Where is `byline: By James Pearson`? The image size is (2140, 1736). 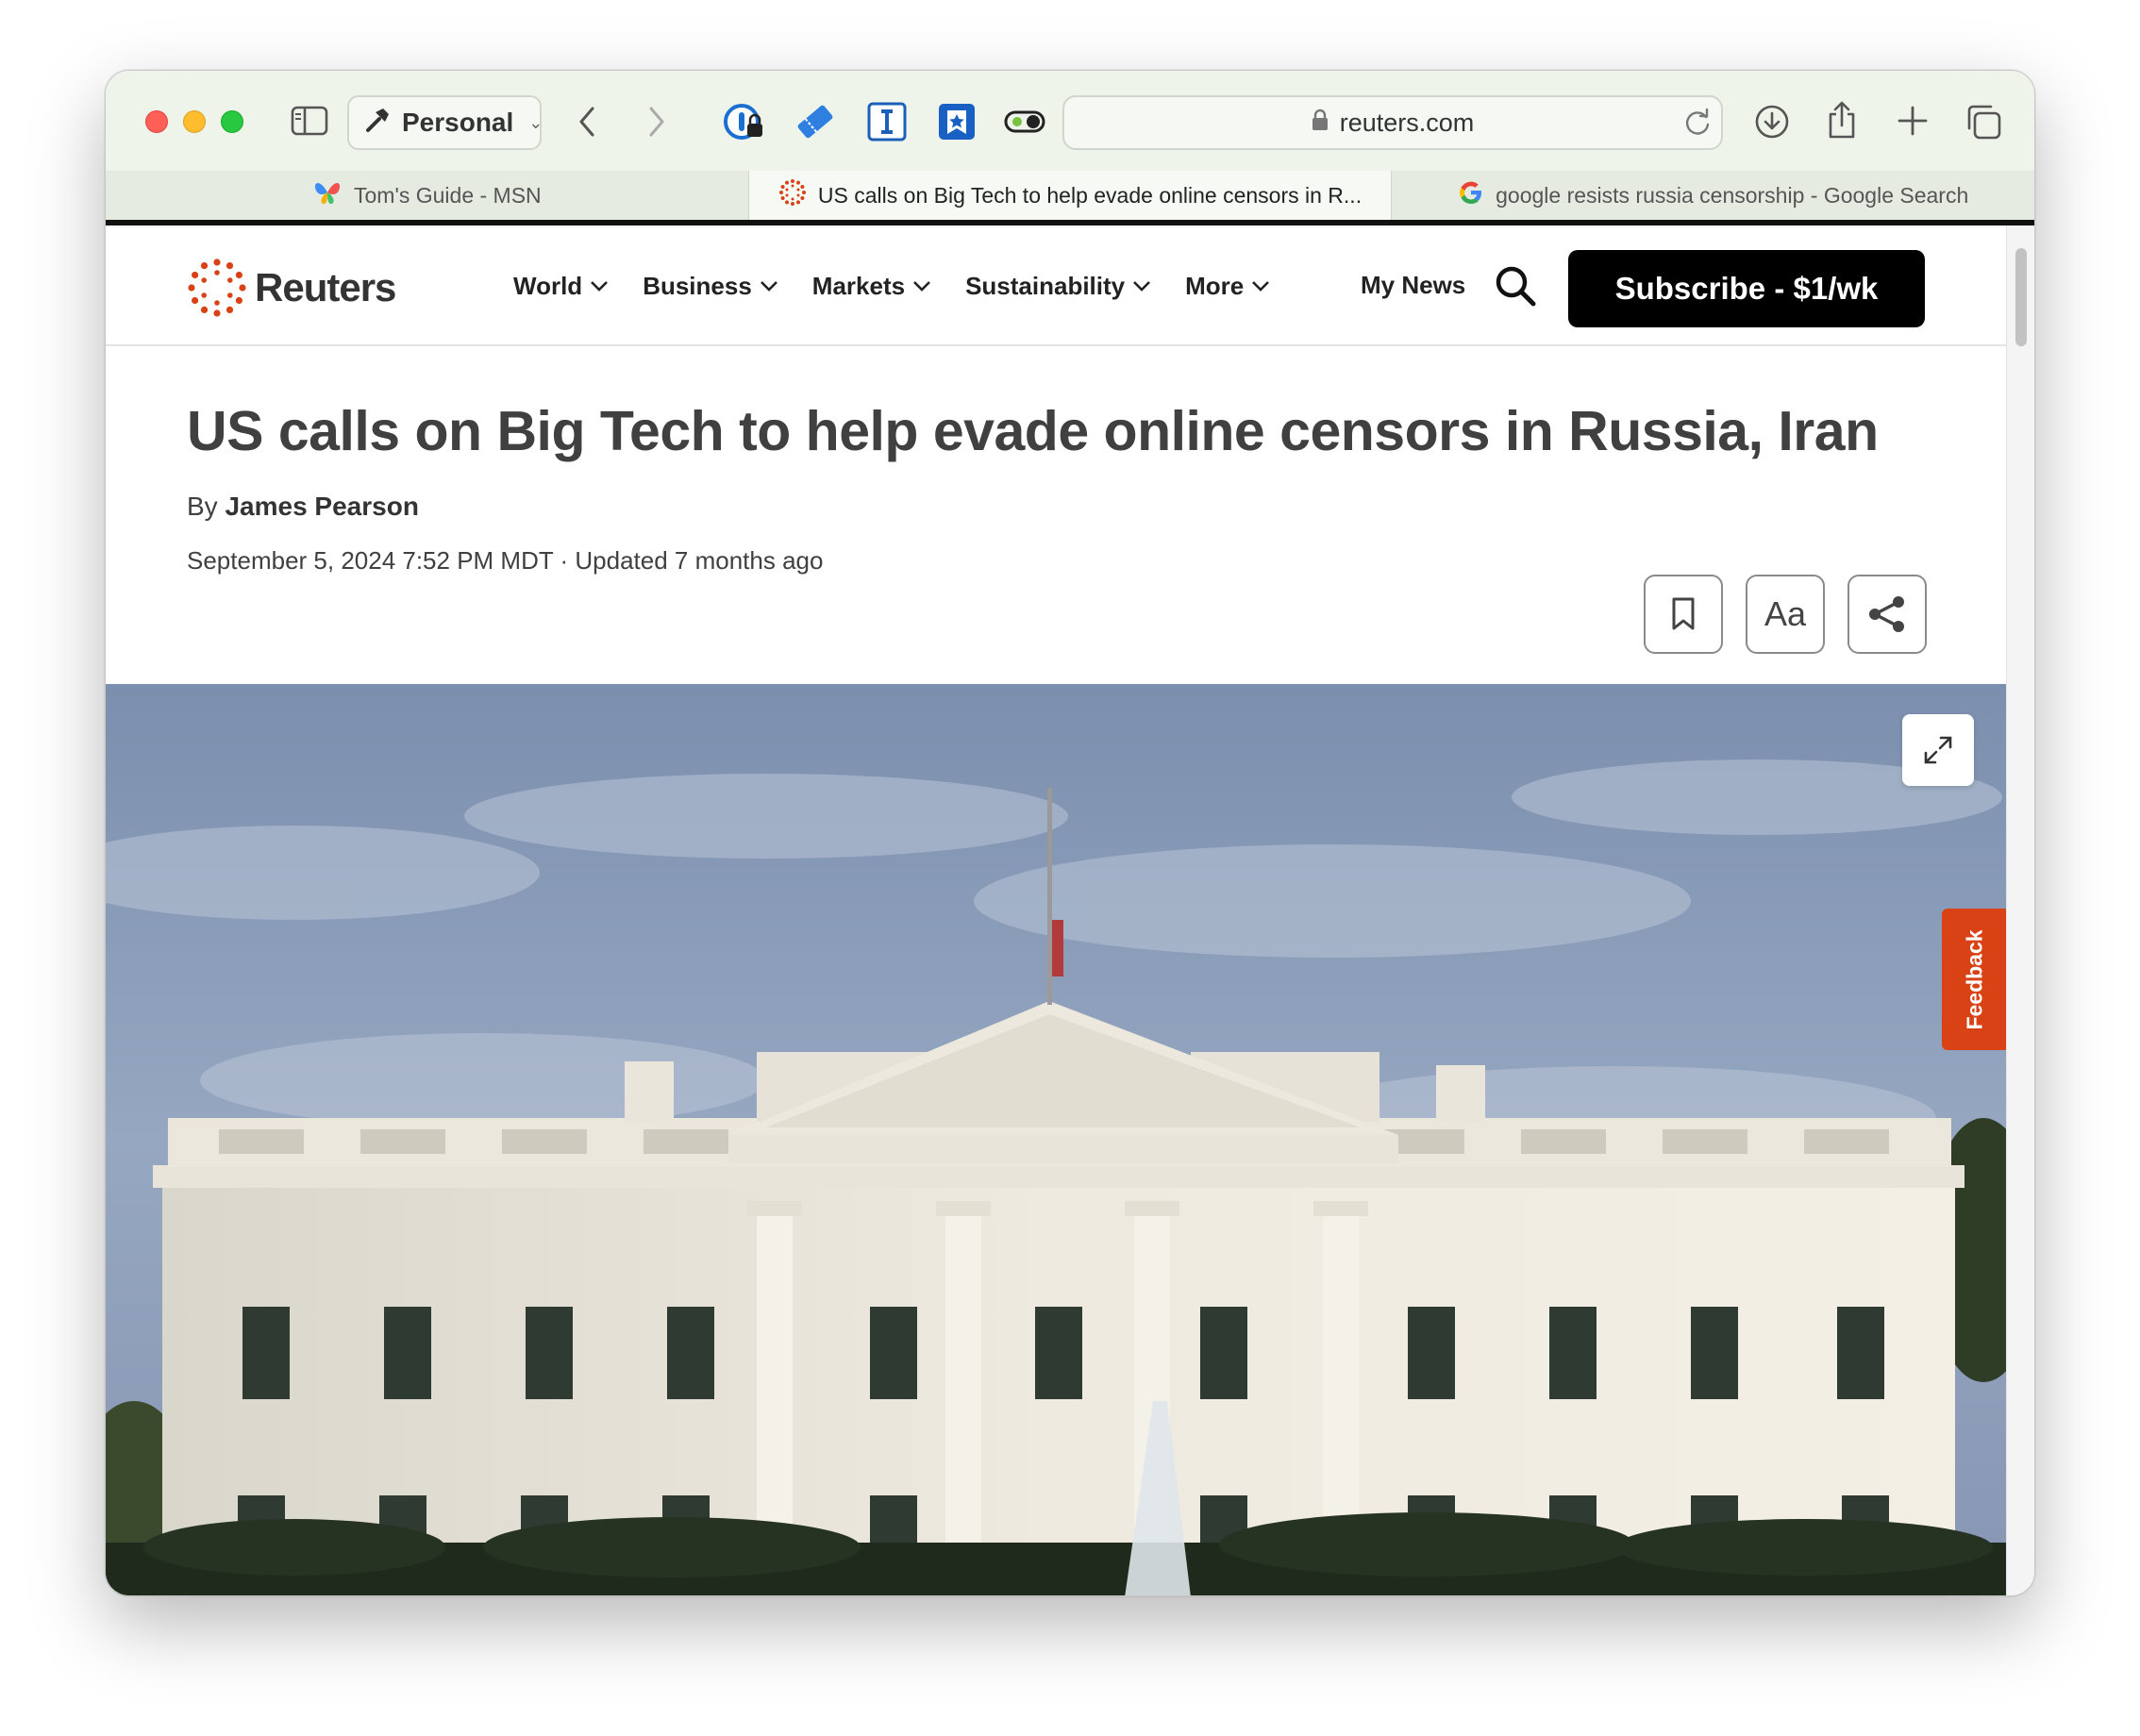
byline: By James Pearson is located at coordinates (303, 507).